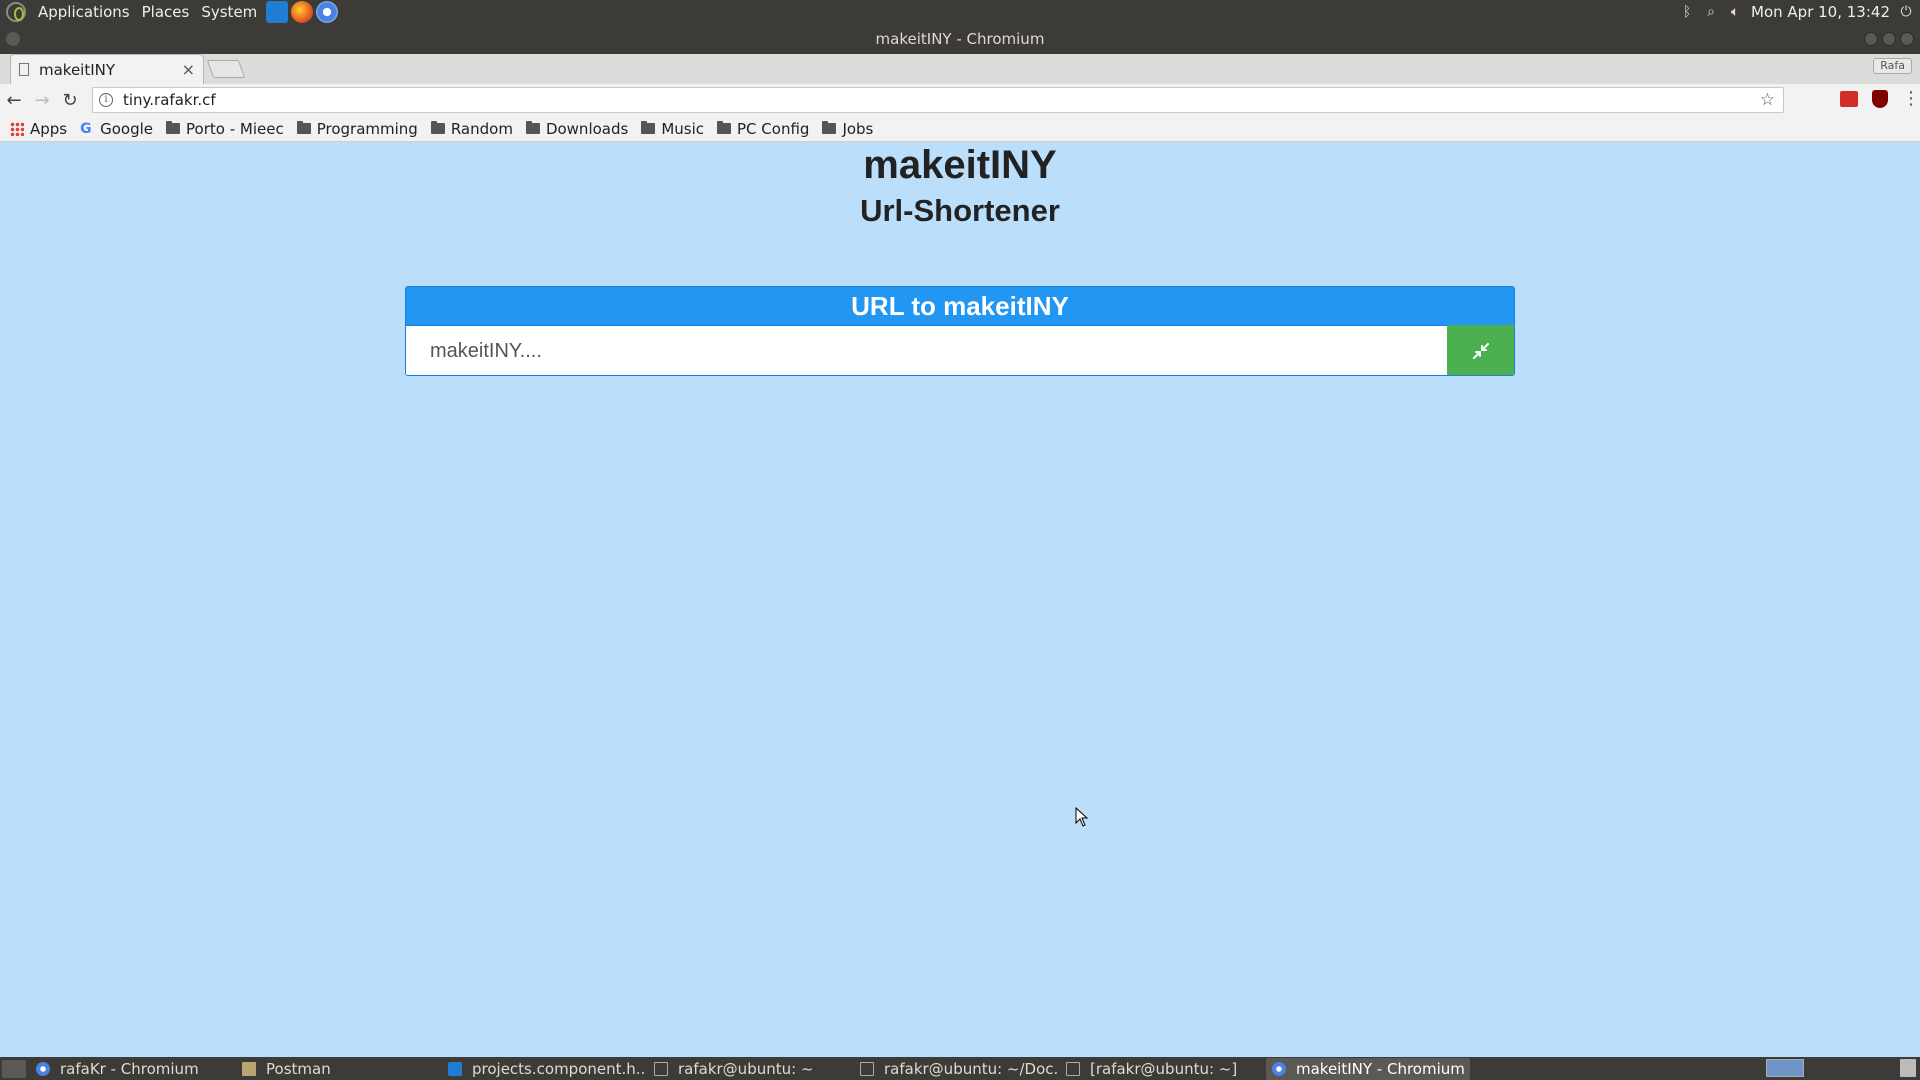  Describe the element at coordinates (229, 12) in the screenshot. I see `system-menu: System` at that location.